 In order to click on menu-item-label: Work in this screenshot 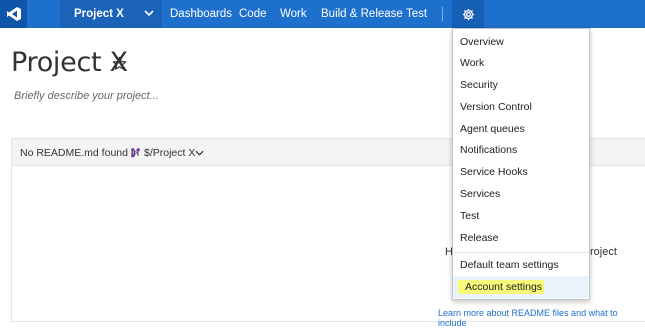, I will do `click(472, 63)`.